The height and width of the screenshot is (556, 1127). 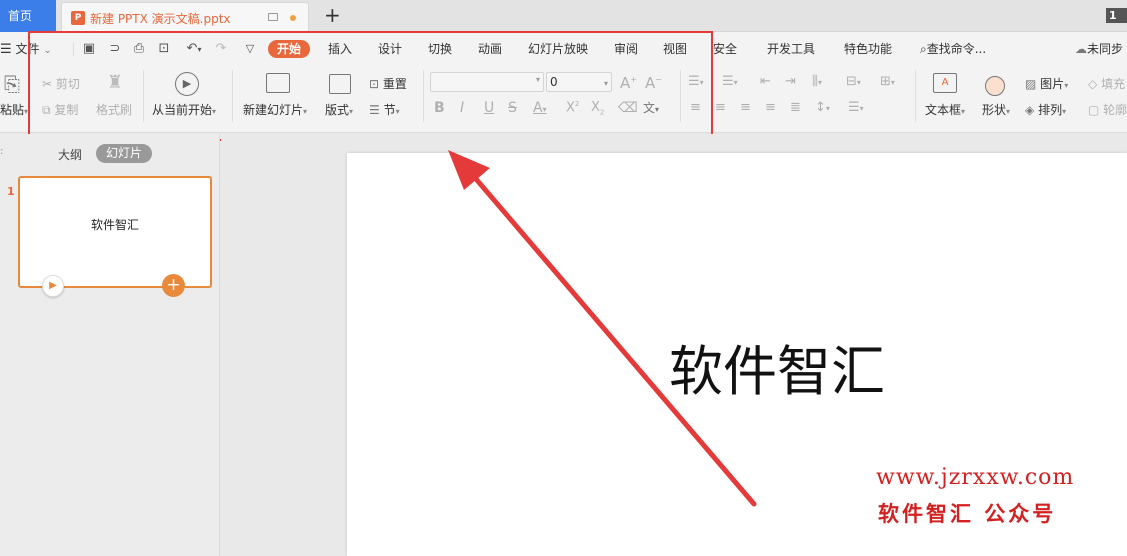 What do you see at coordinates (579, 82) in the screenshot?
I see `font-size-field: 0 ▾` at bounding box center [579, 82].